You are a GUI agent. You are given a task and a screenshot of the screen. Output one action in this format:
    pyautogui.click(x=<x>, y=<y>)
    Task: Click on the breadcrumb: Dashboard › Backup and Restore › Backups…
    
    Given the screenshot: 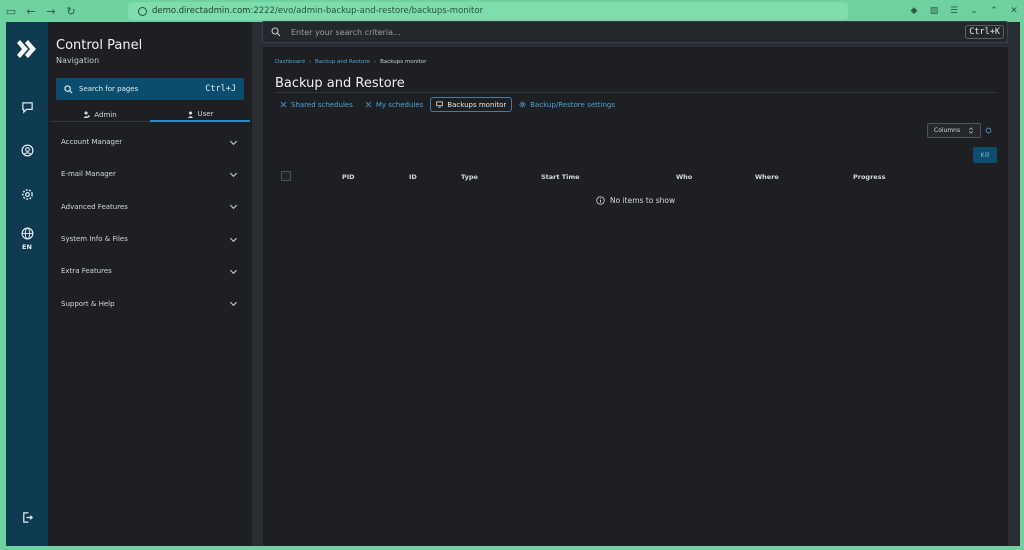 What is the action you would take?
    pyautogui.click(x=350, y=62)
    